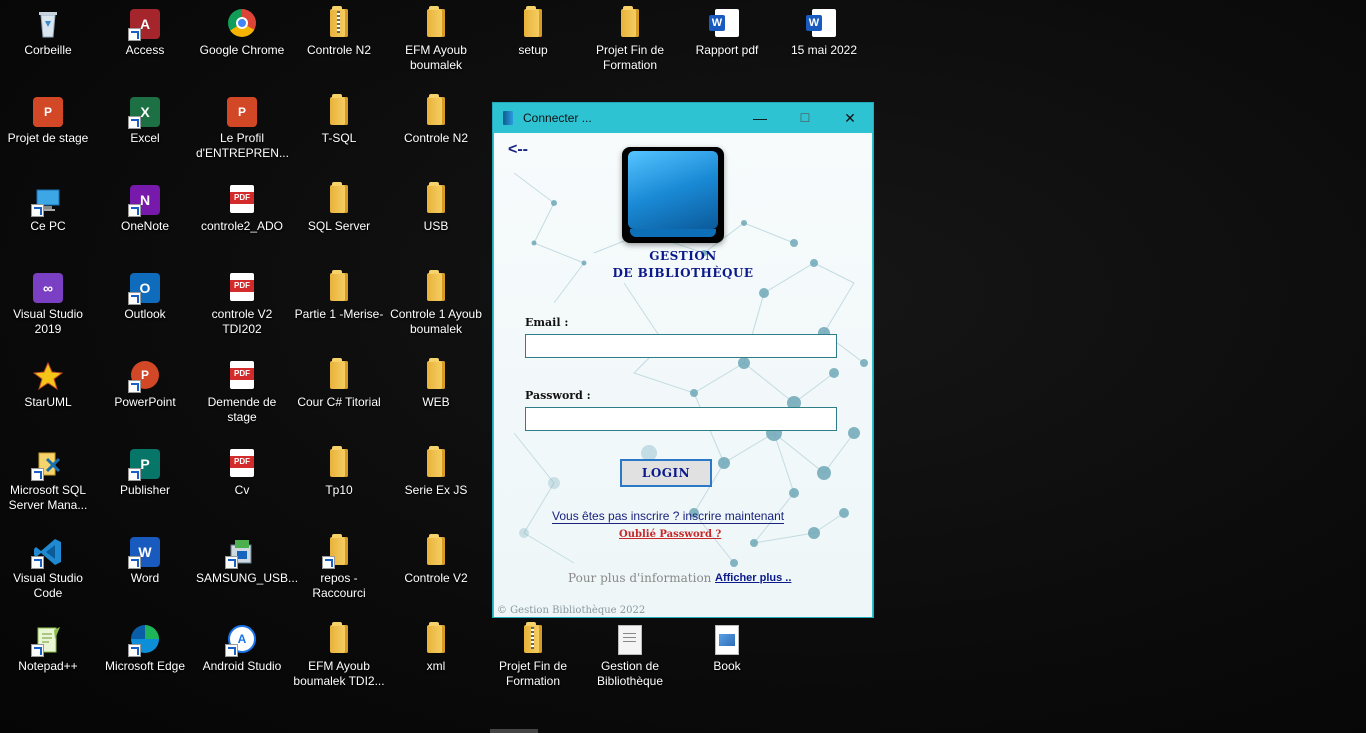 The image size is (1366, 733). Describe the element at coordinates (850, 118) in the screenshot. I see `close-button: ✕` at that location.